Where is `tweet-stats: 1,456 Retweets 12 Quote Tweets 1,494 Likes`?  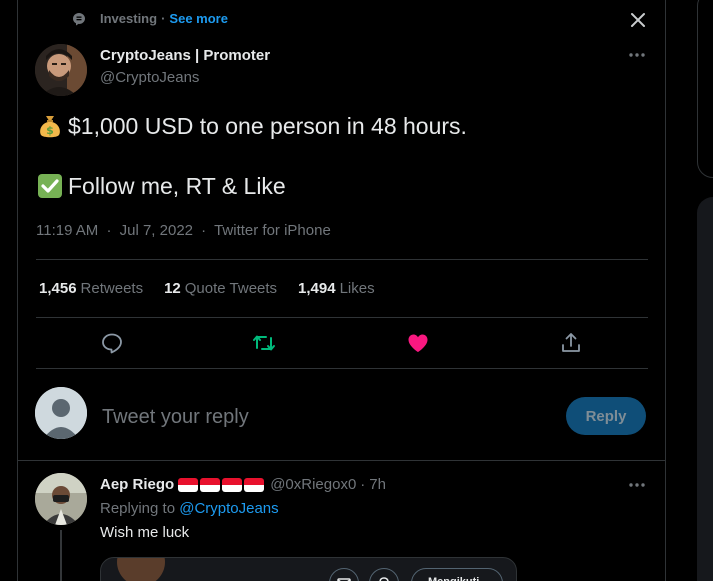 tweet-stats: 1,456 Retweets 12 Quote Tweets 1,494 Likes is located at coordinates (217, 288).